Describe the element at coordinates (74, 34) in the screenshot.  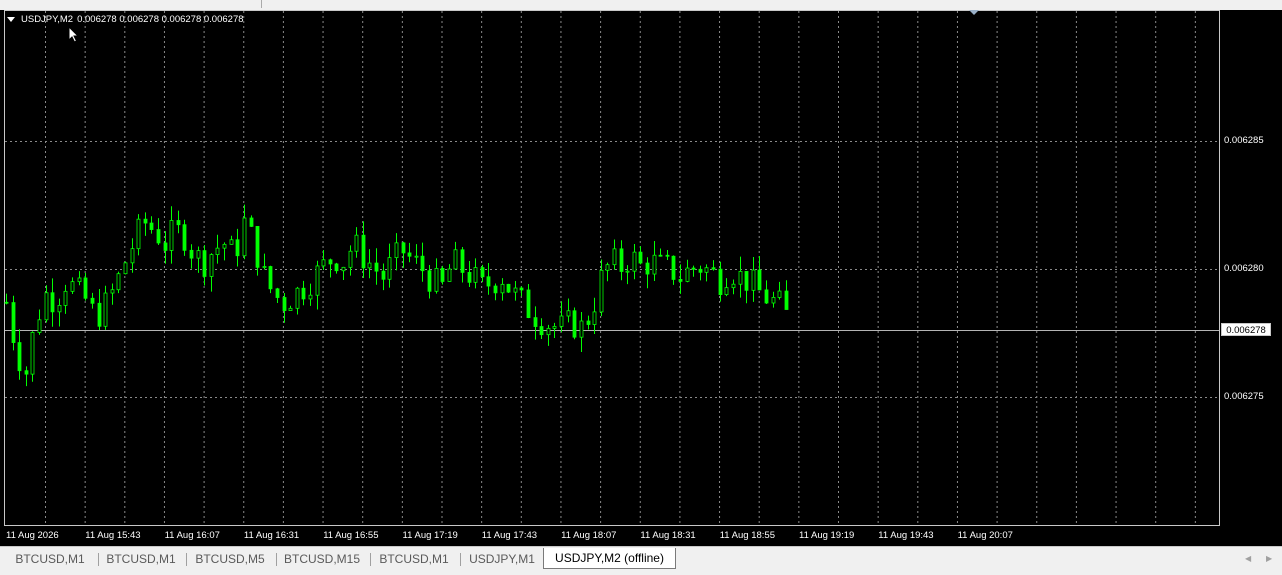
I see `mouse-pointer-icon` at that location.